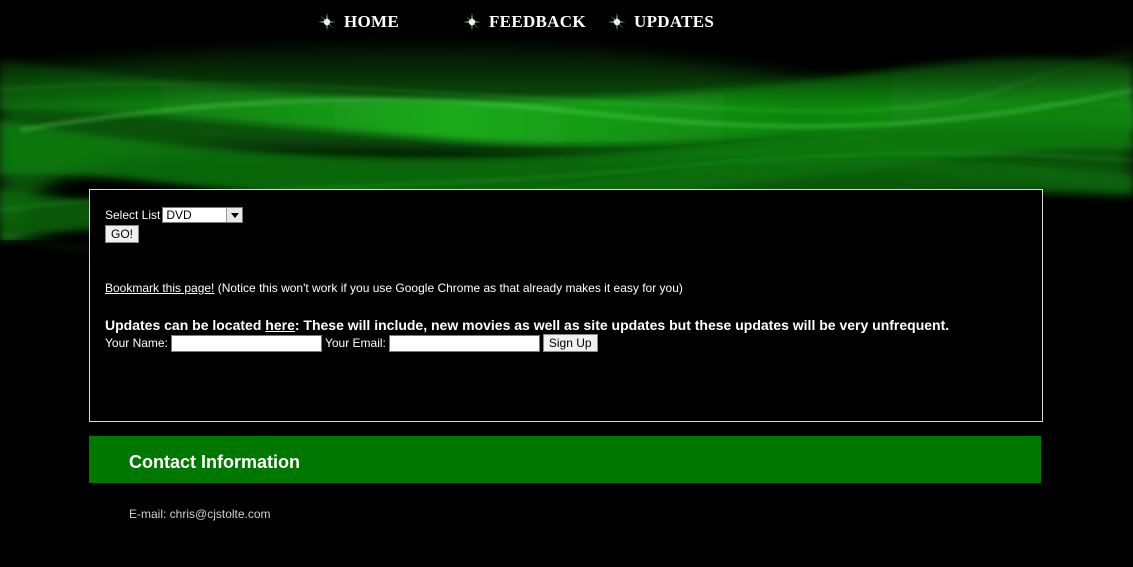 Image resolution: width=1133 pixels, height=567 pixels. What do you see at coordinates (565, 459) in the screenshot?
I see `contact-header-bar: Contact Information` at bounding box center [565, 459].